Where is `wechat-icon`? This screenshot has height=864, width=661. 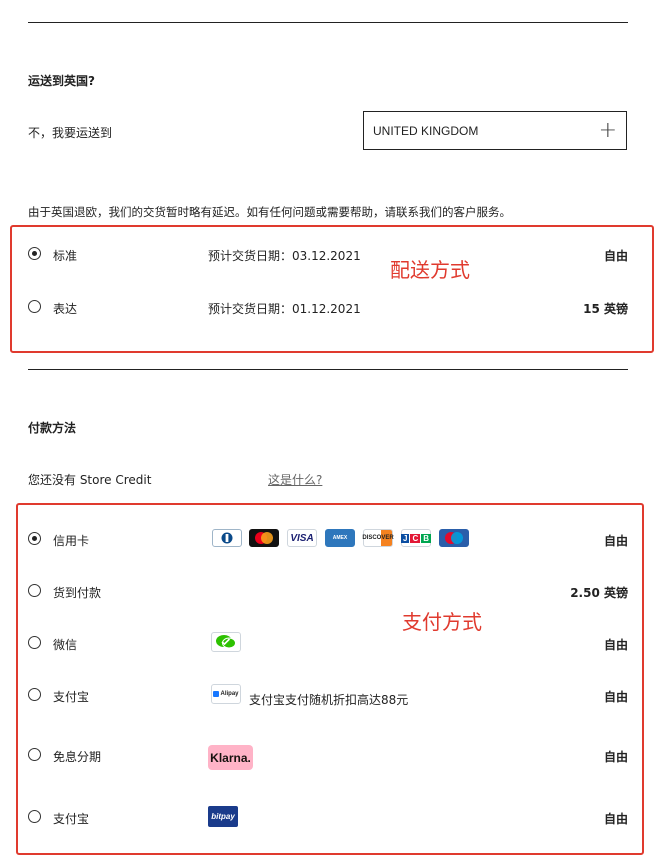
wechat-icon is located at coordinates (226, 642).